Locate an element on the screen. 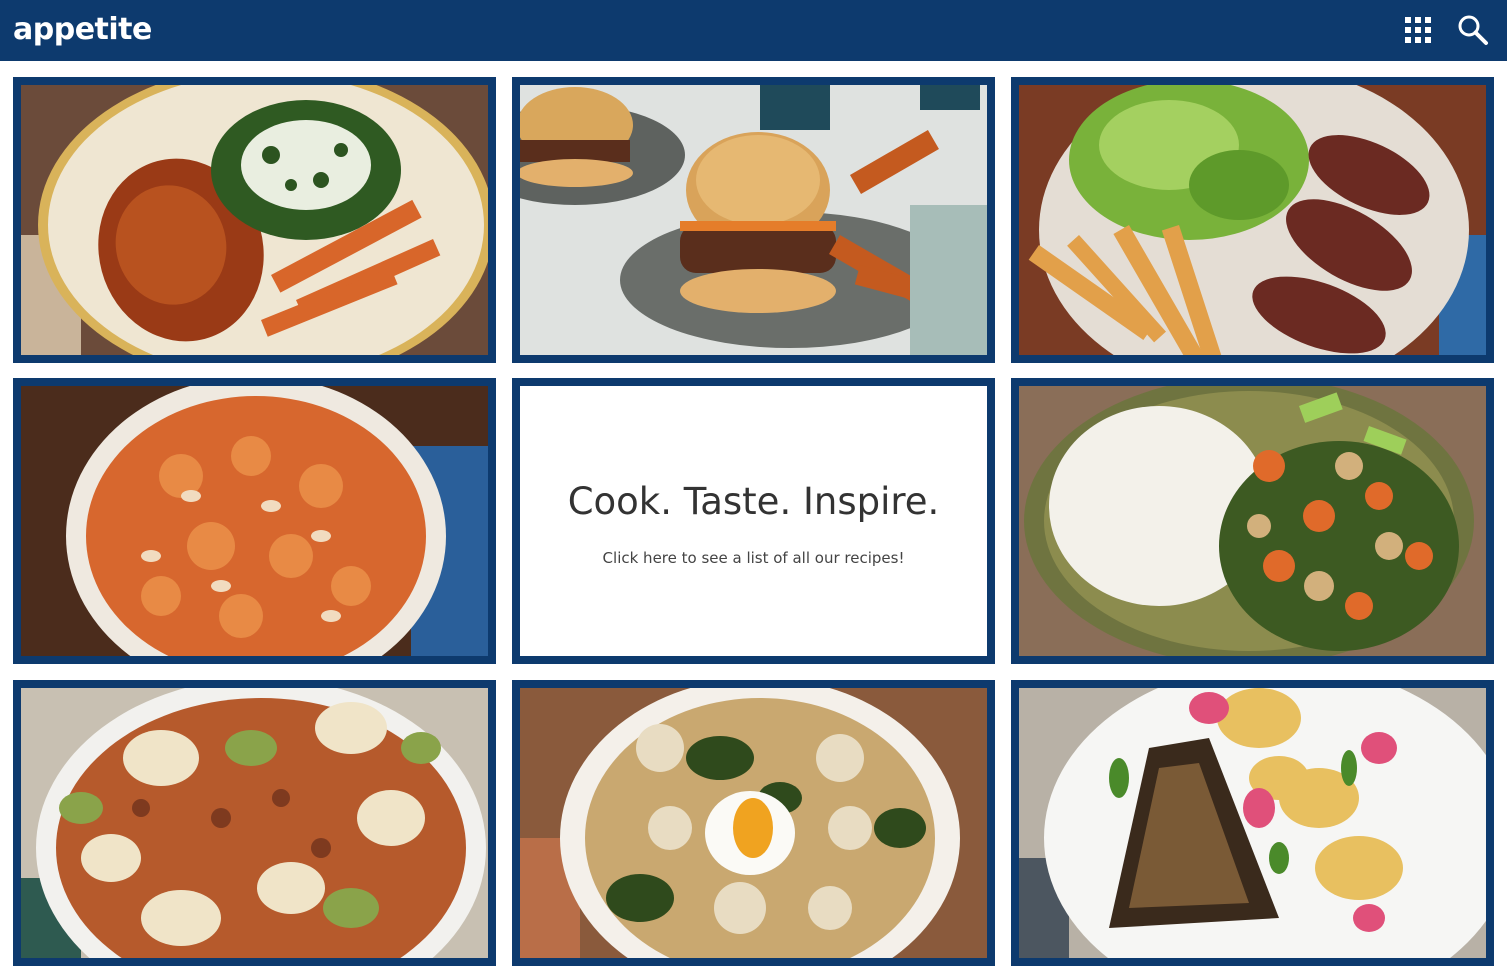 This screenshot has height=978, width=1507. hero-tagline: Cook. Taste. Inspire. is located at coordinates (753, 501).